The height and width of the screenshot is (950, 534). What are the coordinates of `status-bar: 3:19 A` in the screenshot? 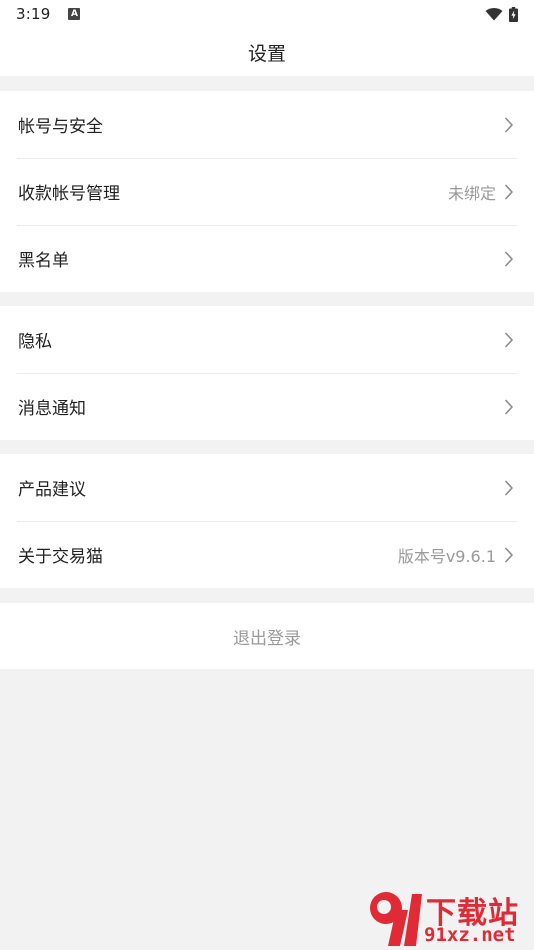 It's located at (267, 14).